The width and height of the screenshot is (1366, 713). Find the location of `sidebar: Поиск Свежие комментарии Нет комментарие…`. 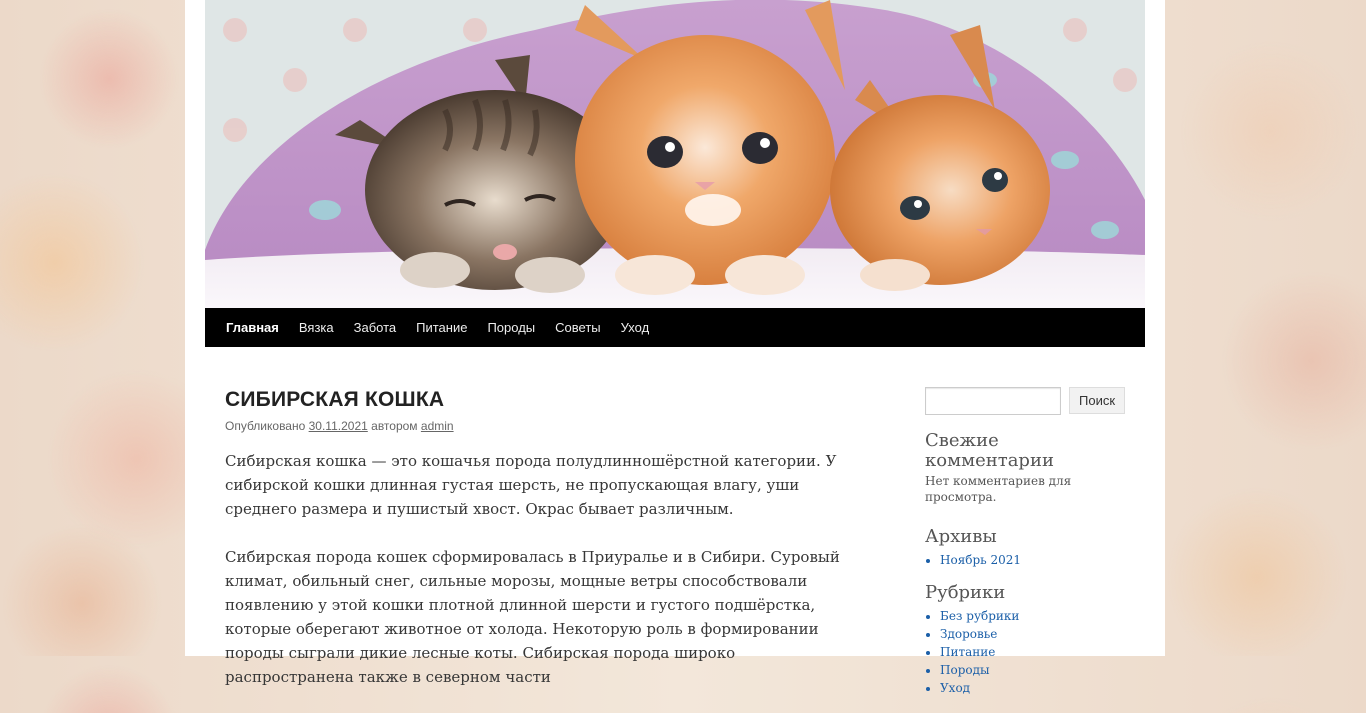

sidebar: Поиск Свежие комментарии Нет комментарие… is located at coordinates (1025, 542).